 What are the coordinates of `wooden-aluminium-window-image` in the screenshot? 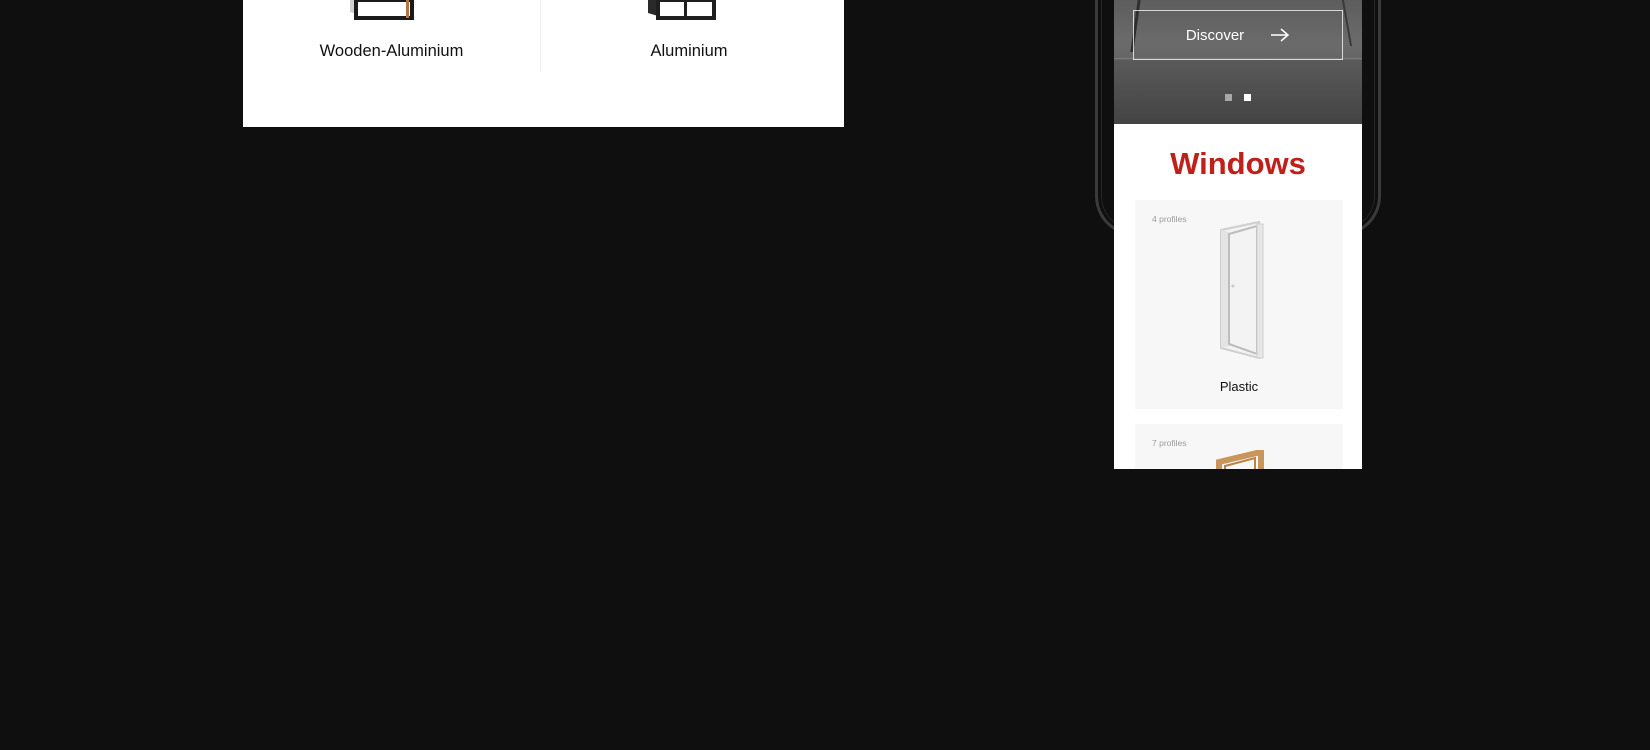 It's located at (382, 10).